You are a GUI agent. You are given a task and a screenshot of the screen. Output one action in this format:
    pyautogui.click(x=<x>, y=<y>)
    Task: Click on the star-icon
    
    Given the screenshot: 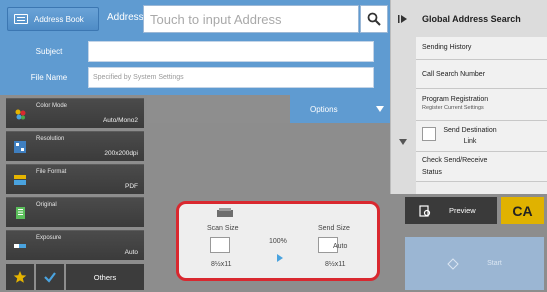 What is the action you would take?
    pyautogui.click(x=20, y=277)
    